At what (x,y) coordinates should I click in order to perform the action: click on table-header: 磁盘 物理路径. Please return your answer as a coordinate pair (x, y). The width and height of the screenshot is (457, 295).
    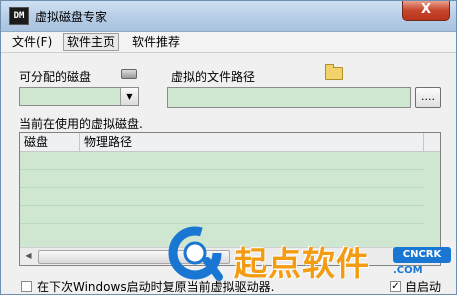
    Looking at the image, I should click on (230, 142).